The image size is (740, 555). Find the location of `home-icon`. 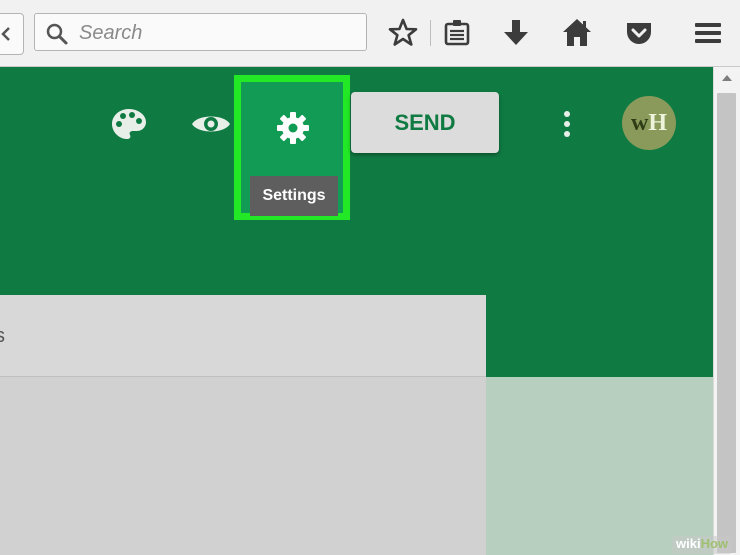

home-icon is located at coordinates (577, 33).